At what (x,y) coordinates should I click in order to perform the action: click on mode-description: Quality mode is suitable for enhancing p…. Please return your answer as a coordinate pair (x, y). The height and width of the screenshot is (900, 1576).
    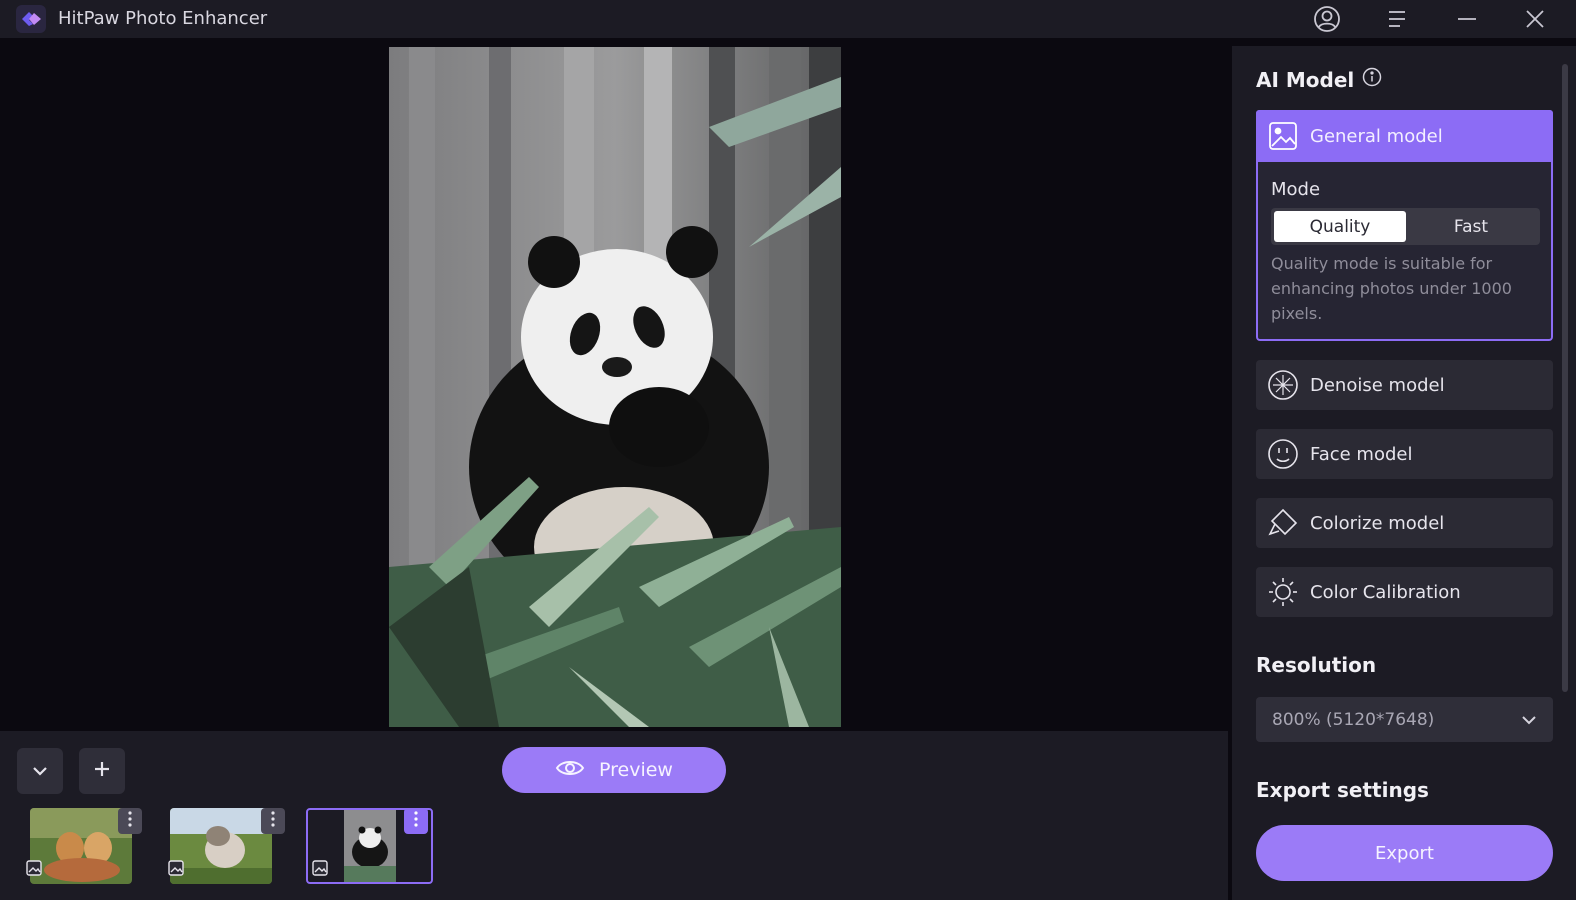
    Looking at the image, I should click on (1391, 288).